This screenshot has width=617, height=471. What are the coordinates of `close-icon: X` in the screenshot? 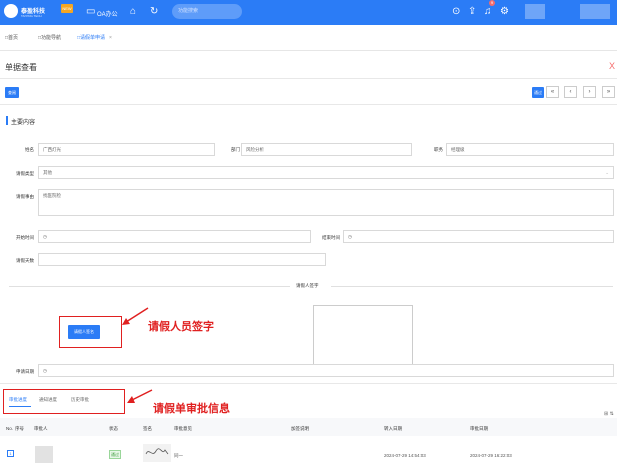 It's located at (612, 66).